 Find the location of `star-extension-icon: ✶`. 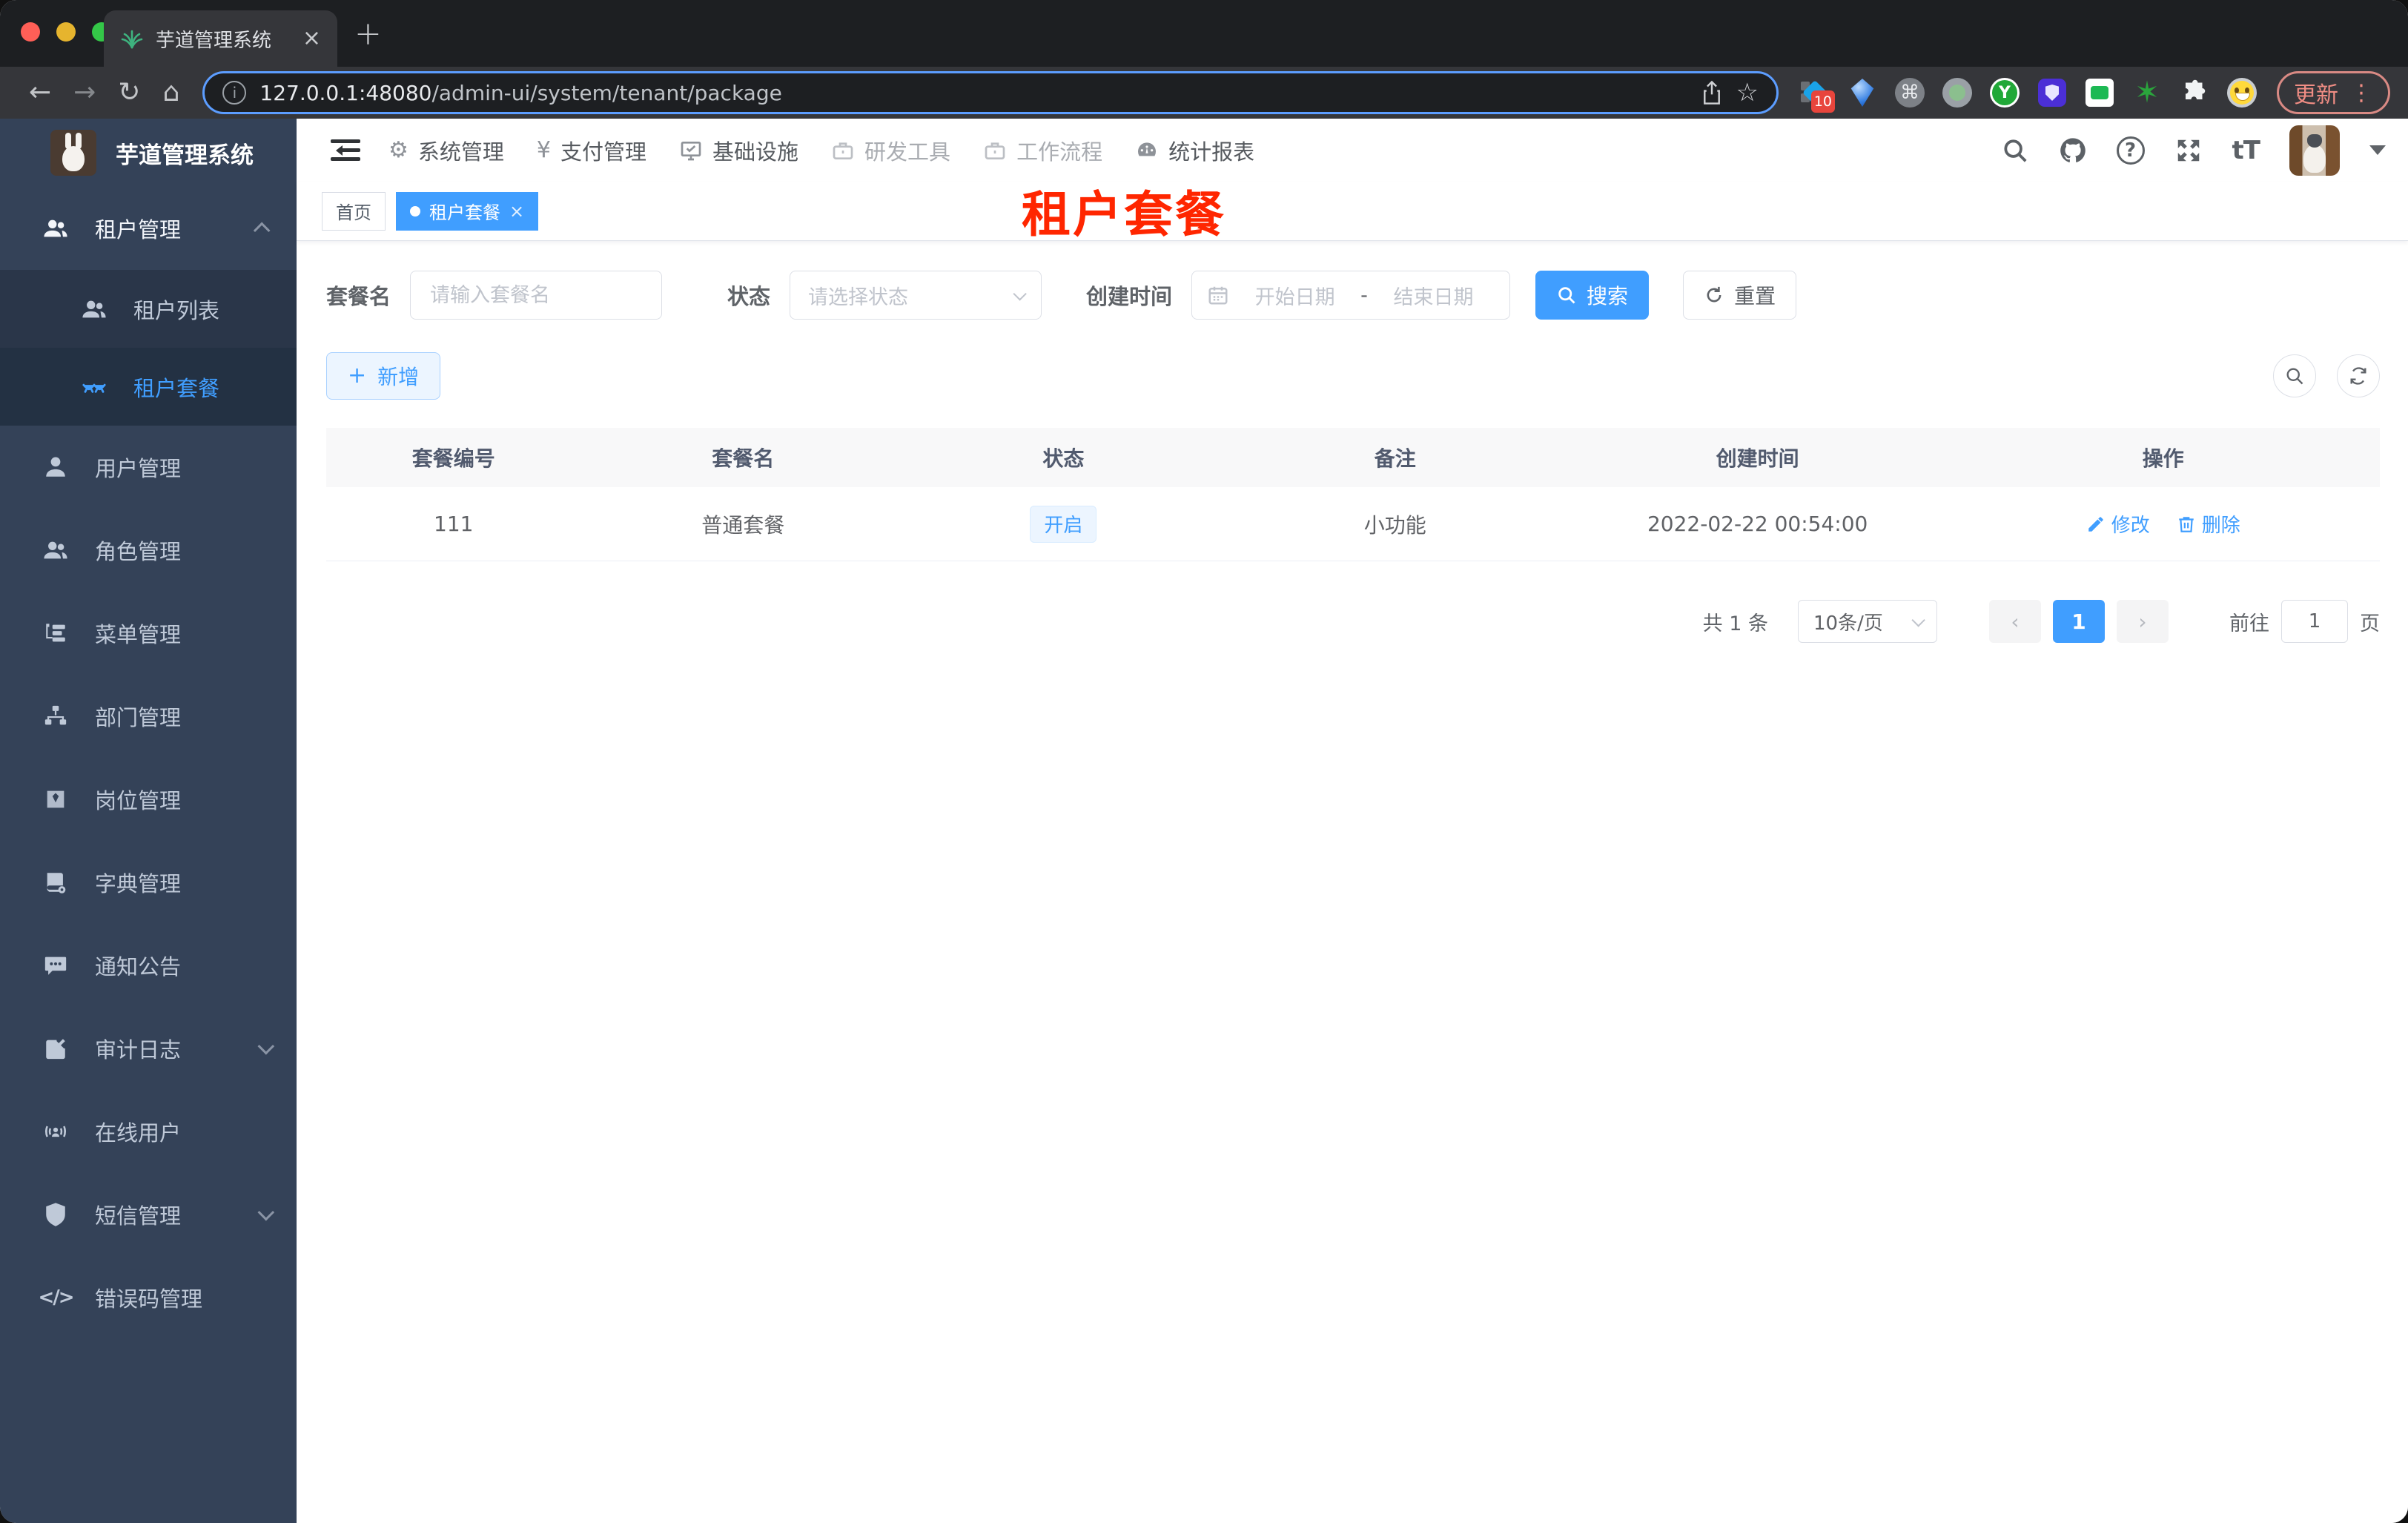

star-extension-icon: ✶ is located at coordinates (2147, 93).